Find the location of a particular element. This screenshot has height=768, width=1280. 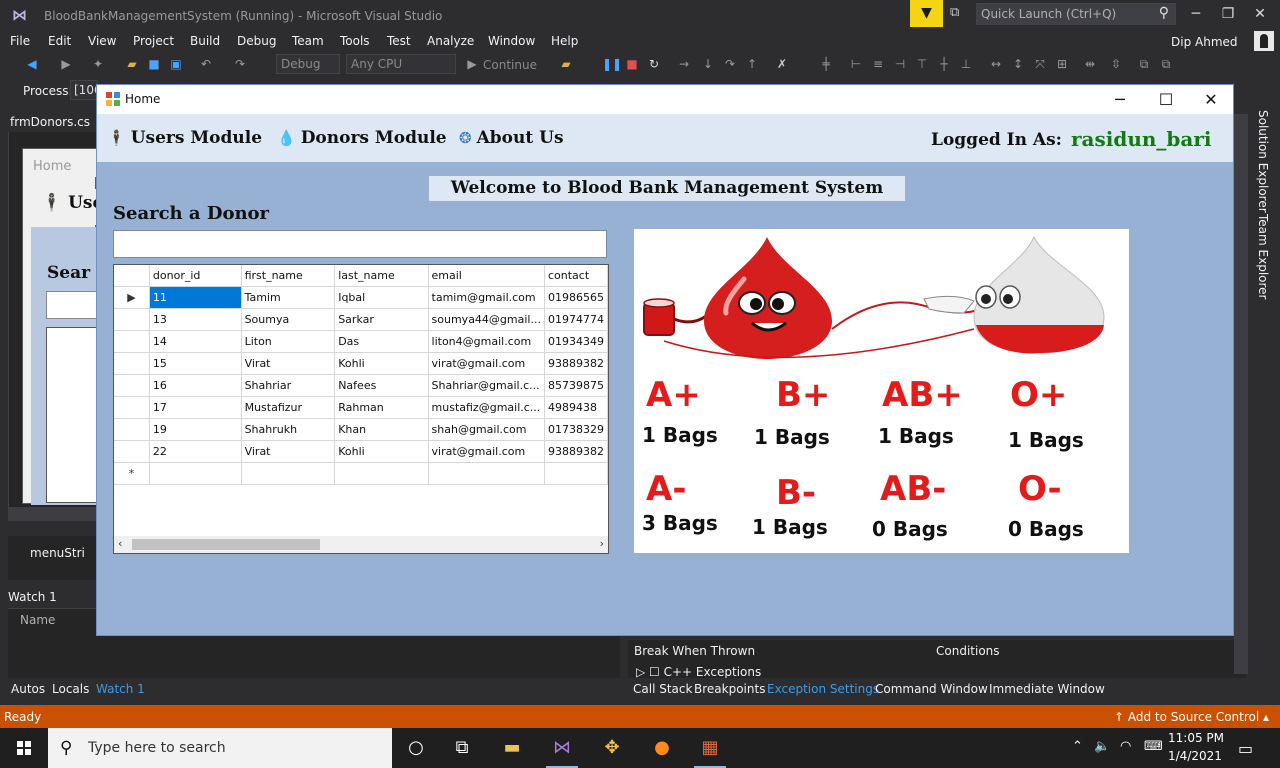

add-to-source-control: ↑ Add to Source Control ▴ is located at coordinates (1191, 717).